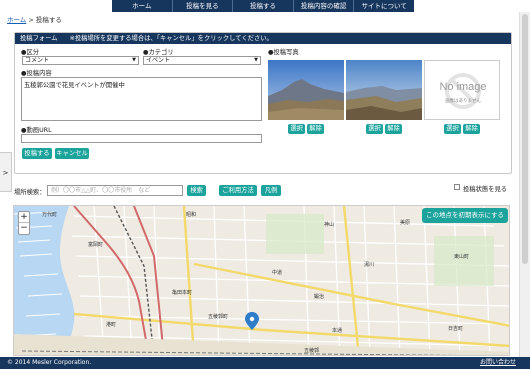 Image resolution: width=530 pixels, height=369 pixels. Describe the element at coordinates (319, 296) in the screenshot. I see `place-label-5: 鍛治` at that location.